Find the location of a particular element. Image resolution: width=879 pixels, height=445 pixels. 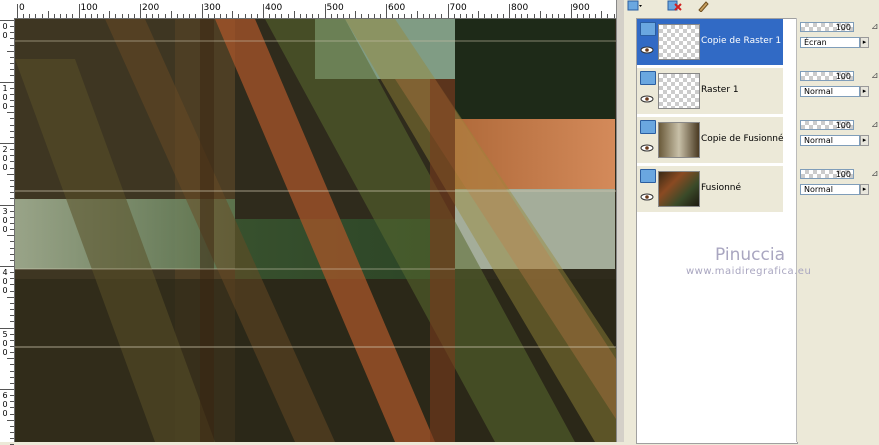

watermark-url: www.maidiregrafica.eu is located at coordinates (749, 271).